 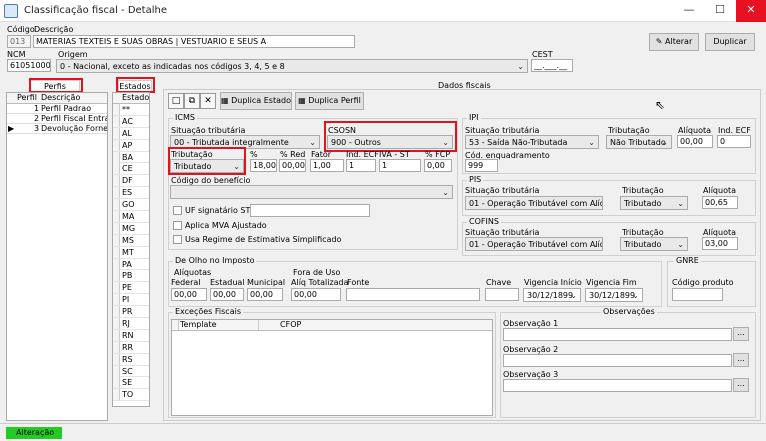 I want to click on codigo-beneficio-select: ⌄, so click(x=311, y=192).